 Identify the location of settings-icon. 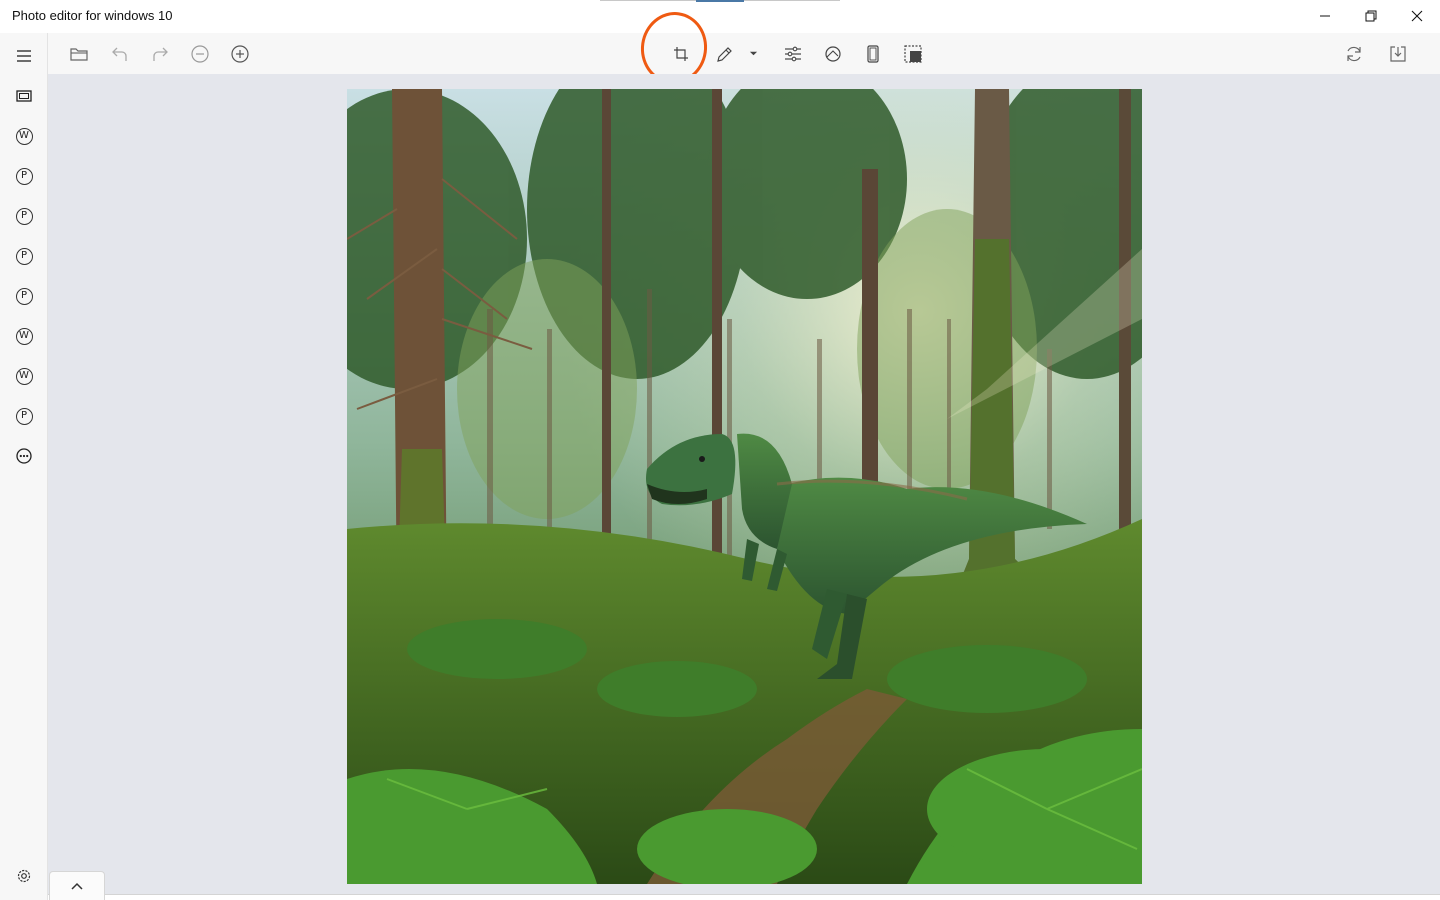
(24, 876).